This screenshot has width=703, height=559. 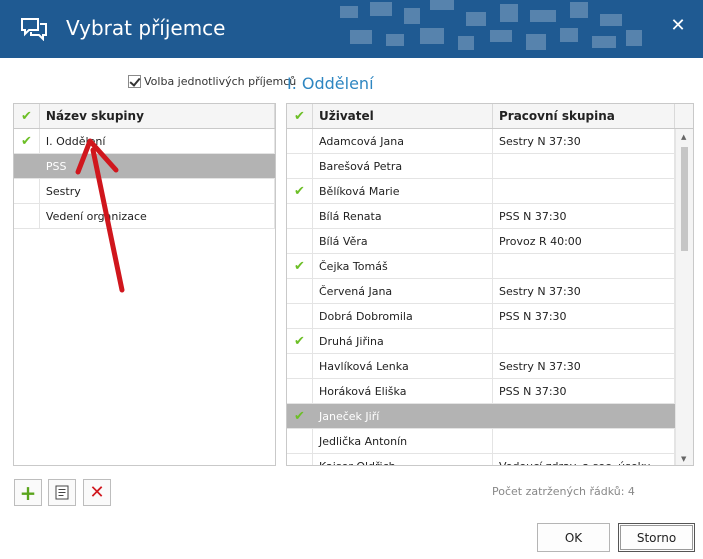 I want to click on cancel-button: Storno, so click(x=656, y=537).